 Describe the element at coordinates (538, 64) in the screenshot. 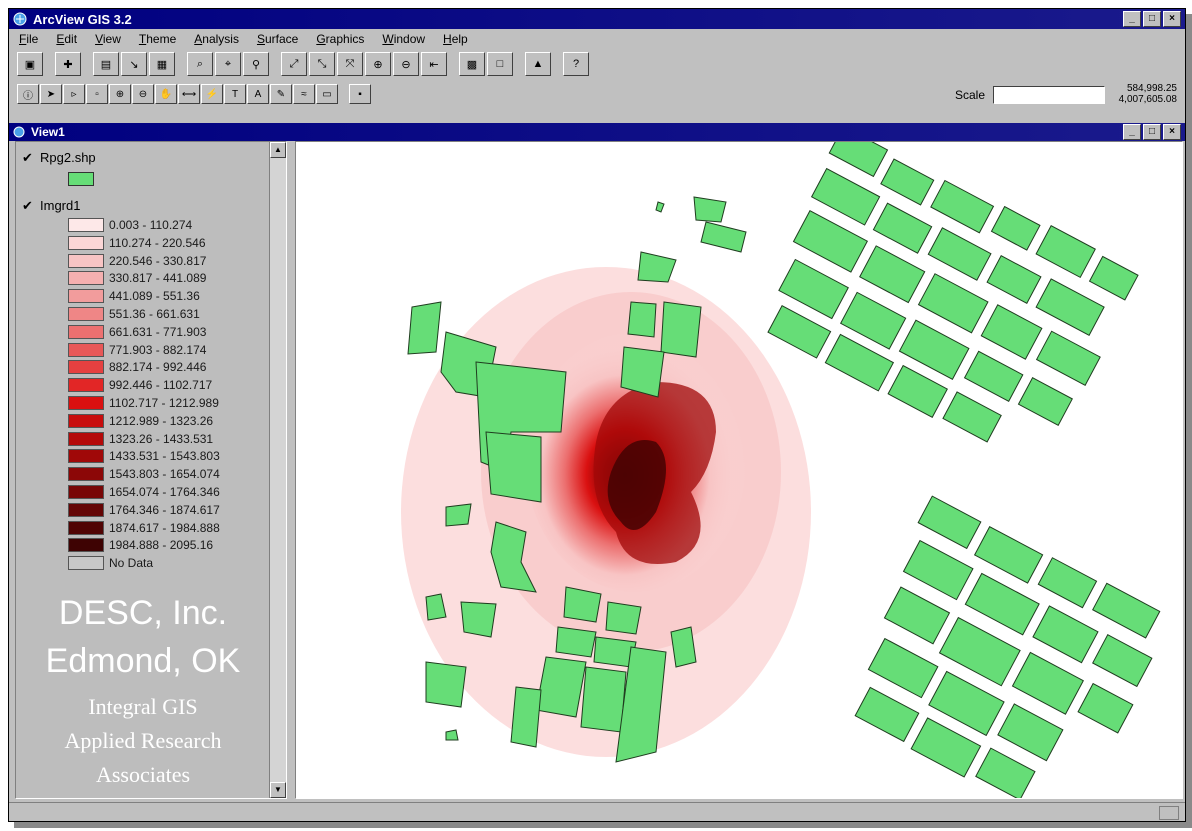

I see `layout-icon: ▲` at that location.